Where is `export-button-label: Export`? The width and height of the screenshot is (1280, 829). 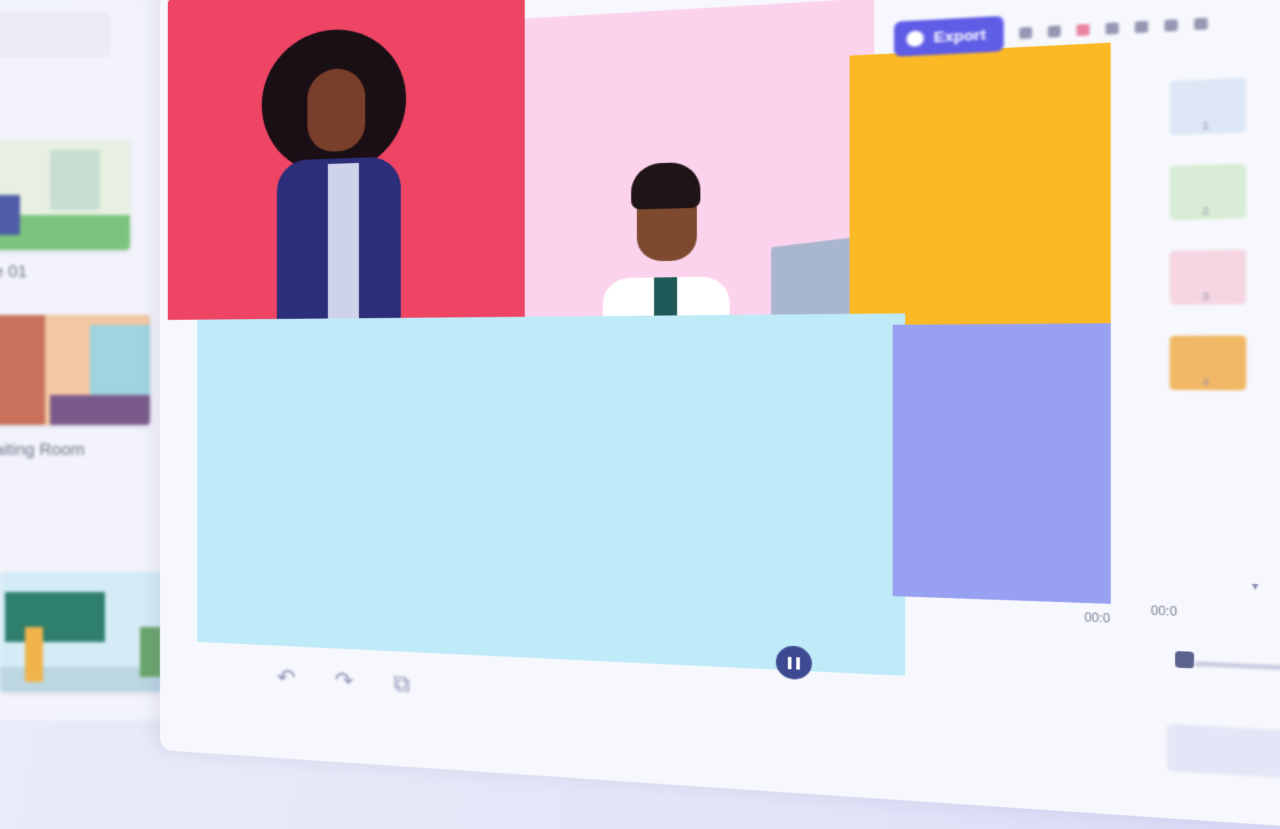
export-button-label: Export is located at coordinates (959, 35).